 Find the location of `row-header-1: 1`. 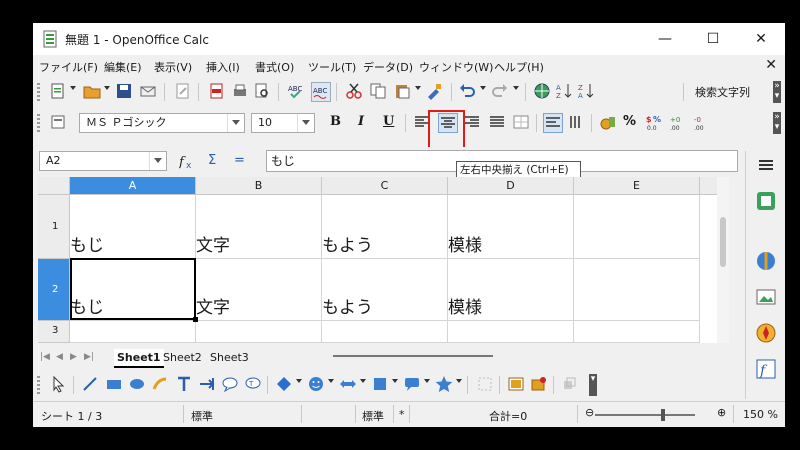

row-header-1: 1 is located at coordinates (54, 227).